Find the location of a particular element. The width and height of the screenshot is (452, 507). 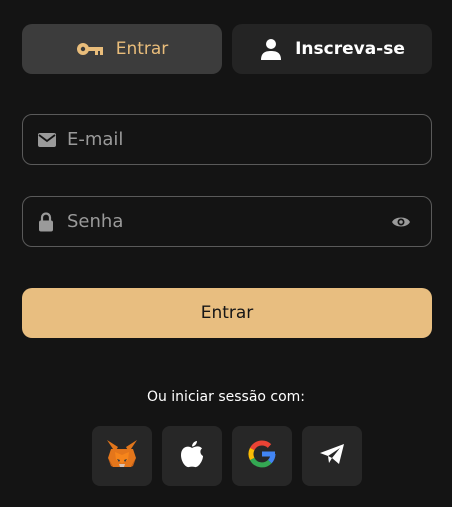

email-input is located at coordinates (227, 139).